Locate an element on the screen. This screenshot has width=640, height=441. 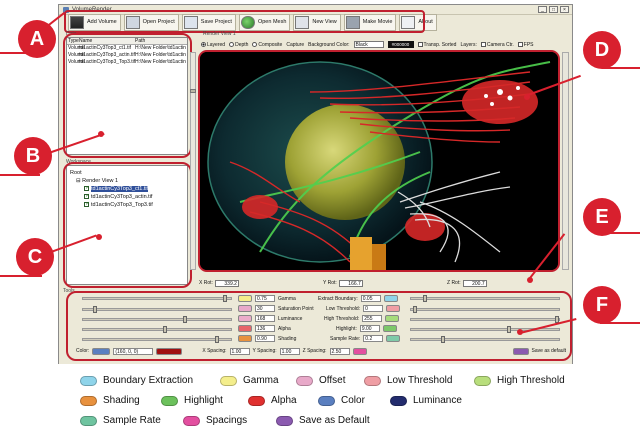
extract-boundary-slider is located at coordinates (485, 298).